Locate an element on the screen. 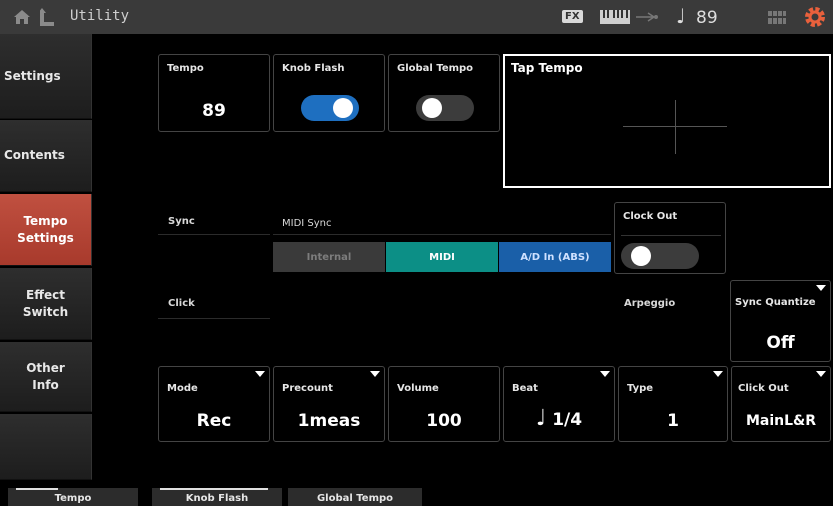 The height and width of the screenshot is (506, 833). tempo-label: Tempo is located at coordinates (185, 68).